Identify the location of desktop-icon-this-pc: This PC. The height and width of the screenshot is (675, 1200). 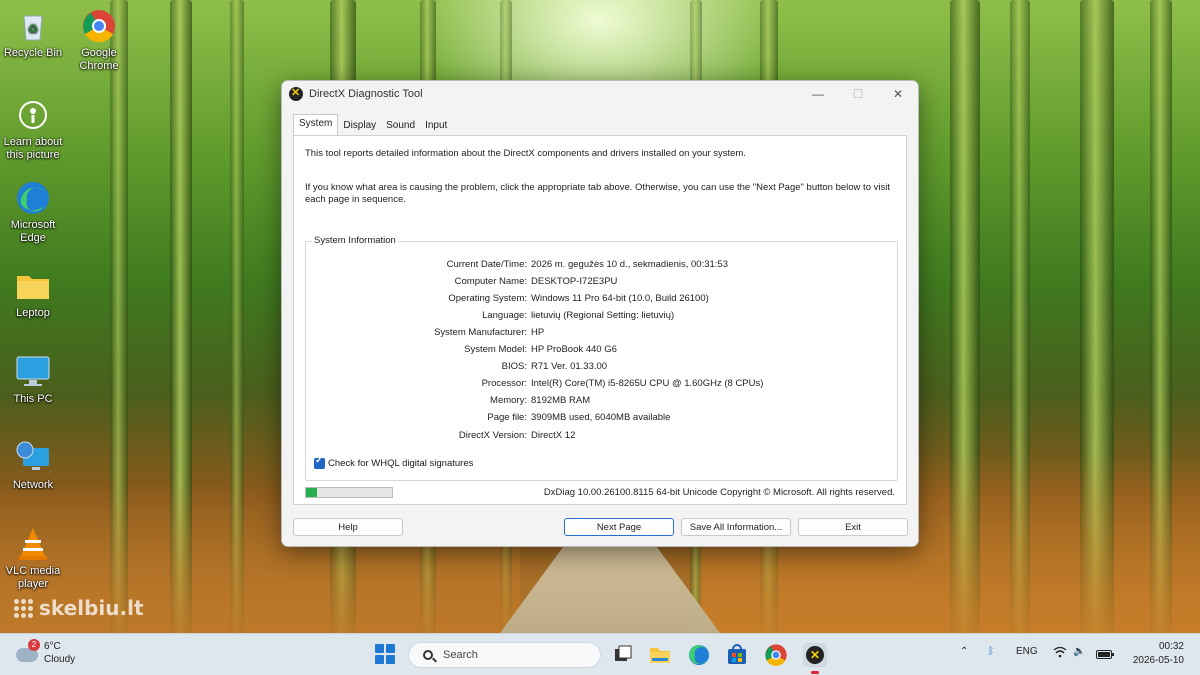
(33, 380).